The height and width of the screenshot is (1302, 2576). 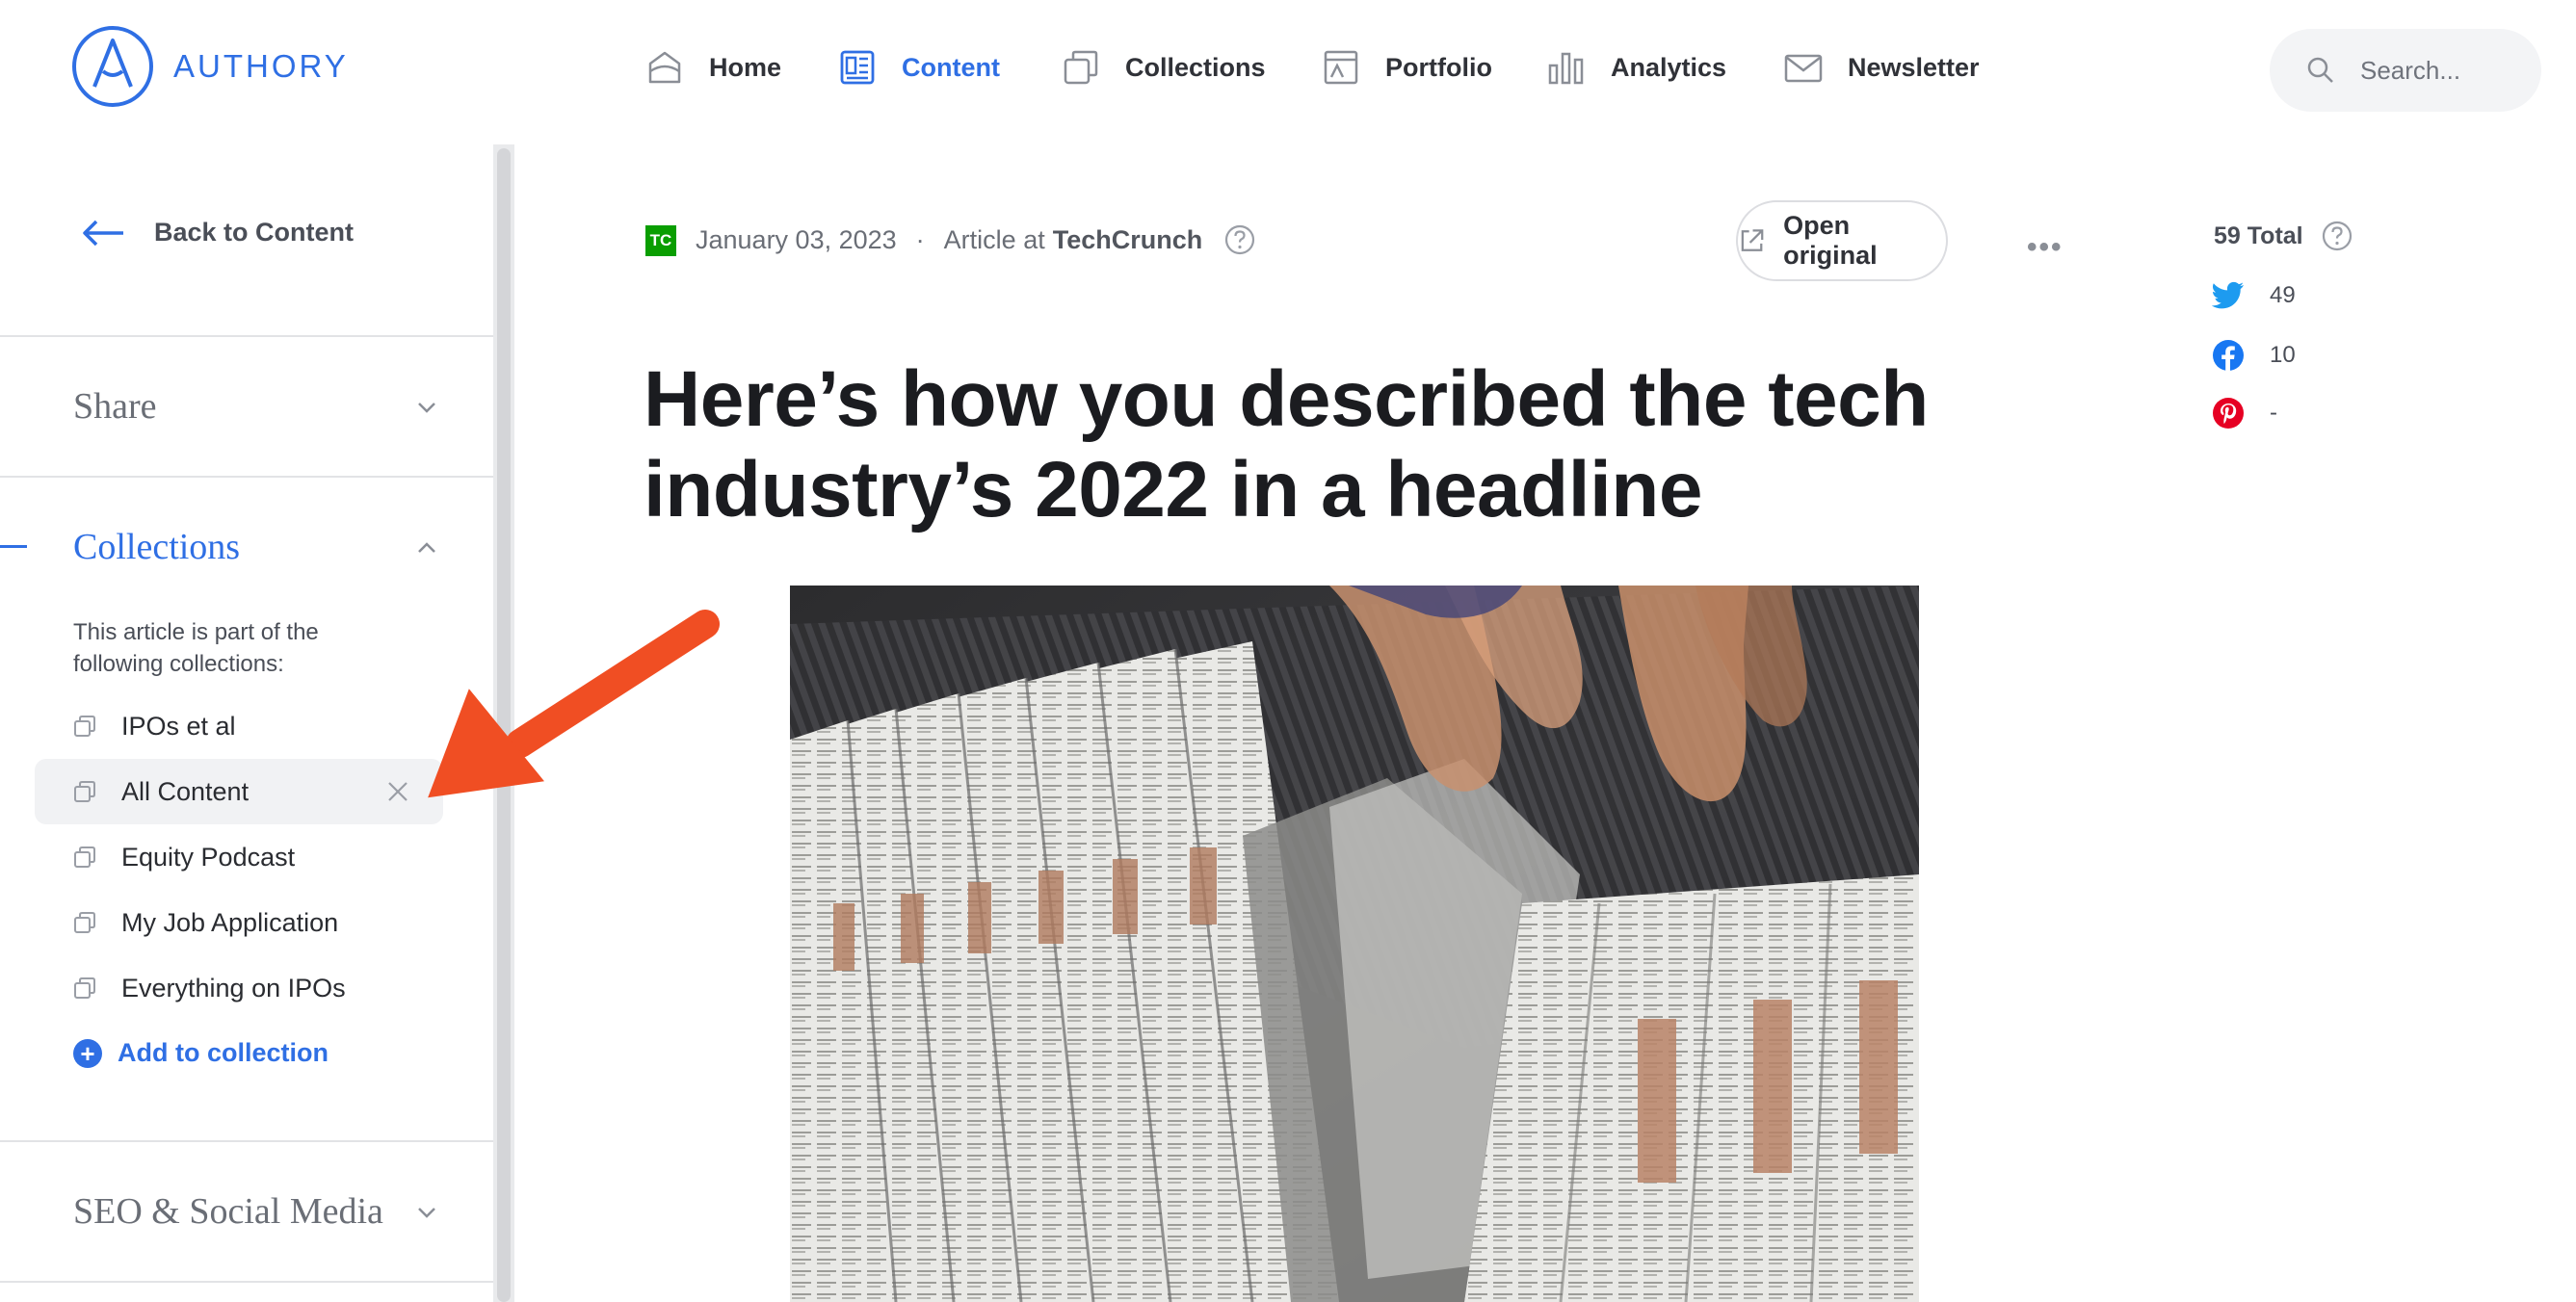 What do you see at coordinates (951, 67) in the screenshot?
I see `nav-content-label: Content` at bounding box center [951, 67].